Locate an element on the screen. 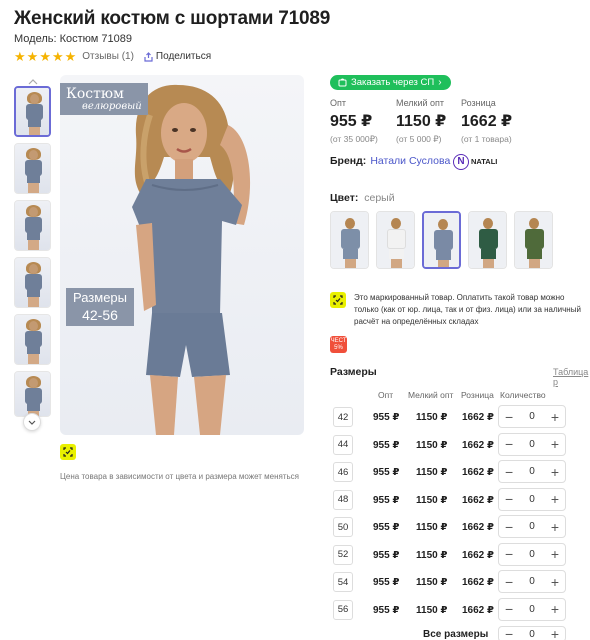  price-value: 1150 ₽ is located at coordinates (421, 121).